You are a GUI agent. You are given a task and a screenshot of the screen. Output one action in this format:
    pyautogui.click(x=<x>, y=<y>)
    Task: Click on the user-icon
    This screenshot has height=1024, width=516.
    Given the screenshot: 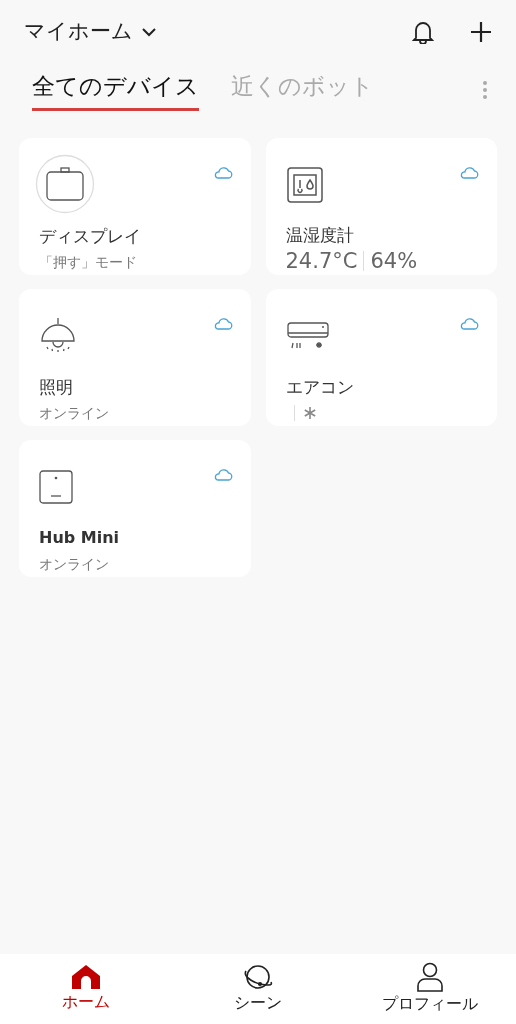 What is the action you would take?
    pyautogui.click(x=430, y=977)
    